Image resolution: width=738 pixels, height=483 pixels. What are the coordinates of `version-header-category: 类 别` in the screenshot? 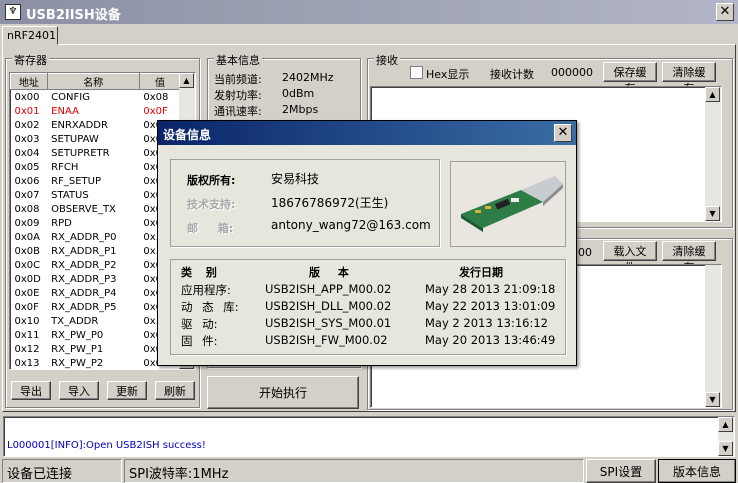 It's located at (199, 272).